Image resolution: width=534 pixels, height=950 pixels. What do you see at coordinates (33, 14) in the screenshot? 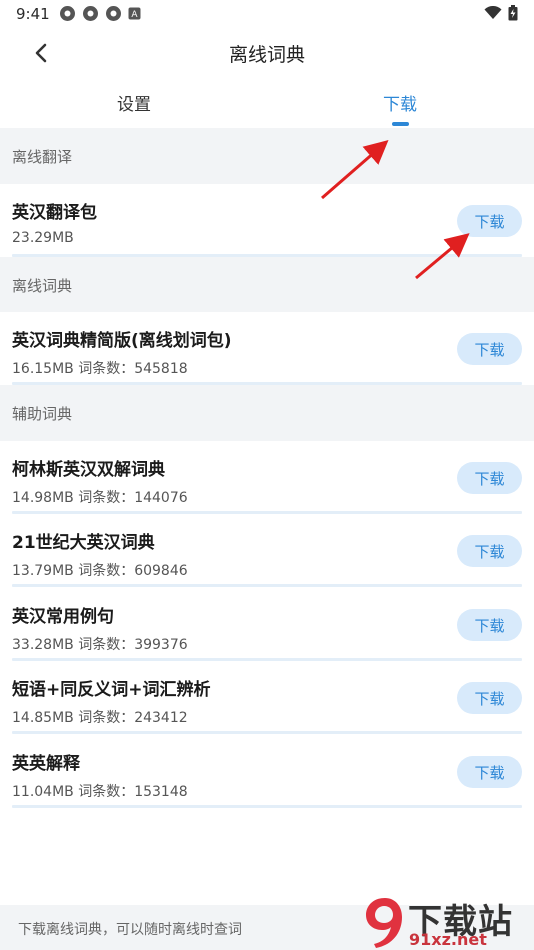
I see `status-time: 9:41` at bounding box center [33, 14].